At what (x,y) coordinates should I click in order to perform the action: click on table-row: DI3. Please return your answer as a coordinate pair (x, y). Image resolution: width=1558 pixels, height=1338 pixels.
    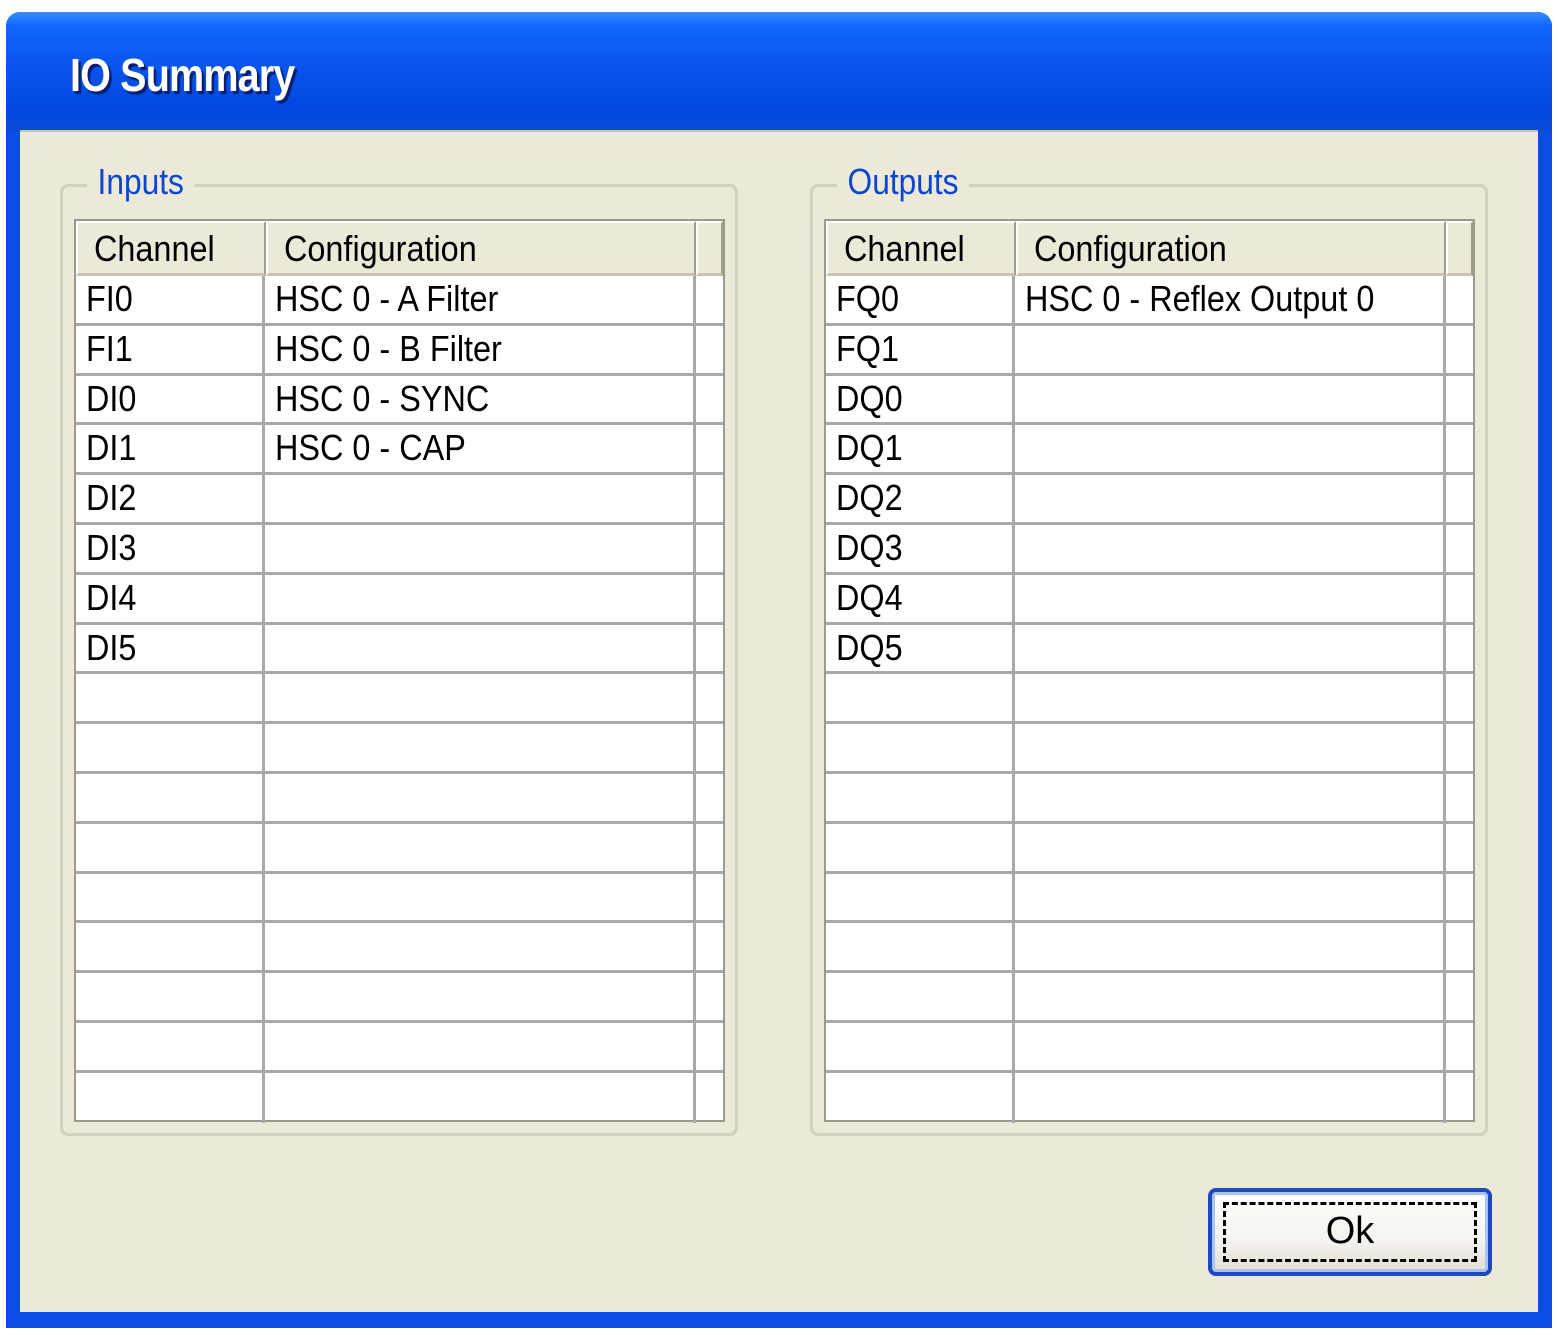
    Looking at the image, I should click on (399, 549).